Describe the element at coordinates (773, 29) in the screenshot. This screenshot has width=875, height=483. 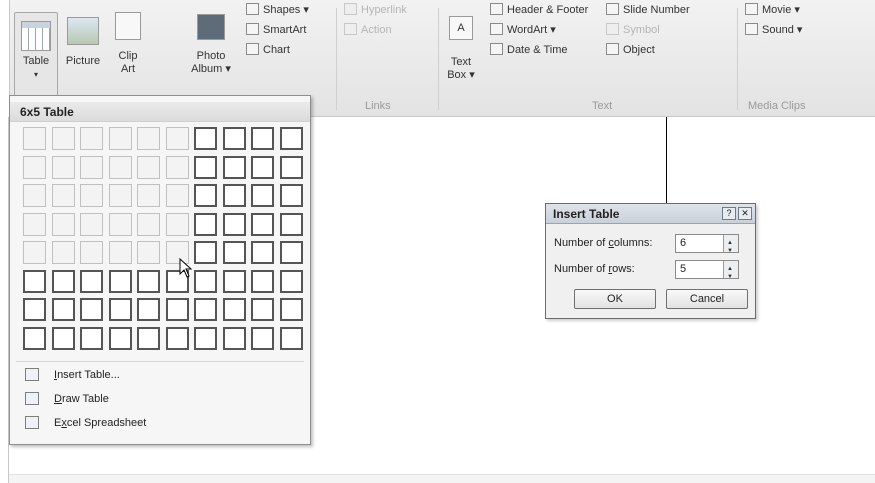
I see `sound-button: Sound ▾` at that location.